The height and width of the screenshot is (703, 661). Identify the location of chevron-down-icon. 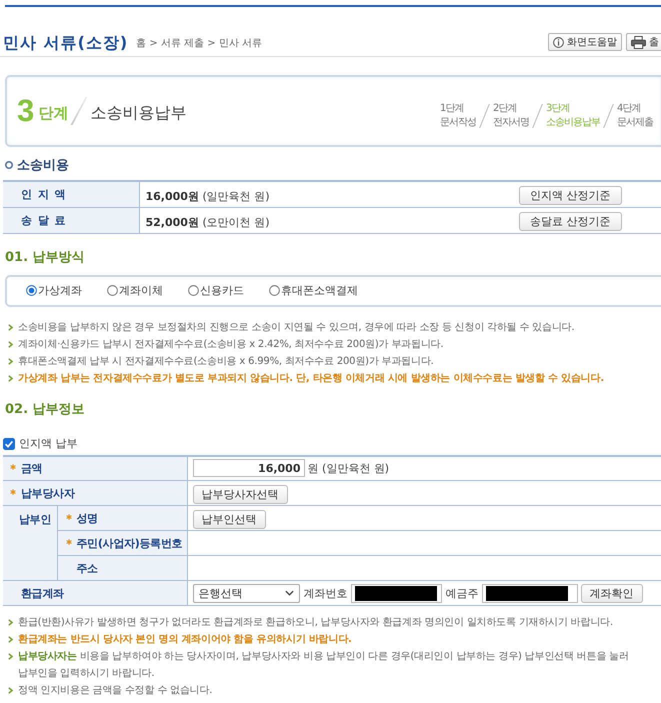
(289, 593).